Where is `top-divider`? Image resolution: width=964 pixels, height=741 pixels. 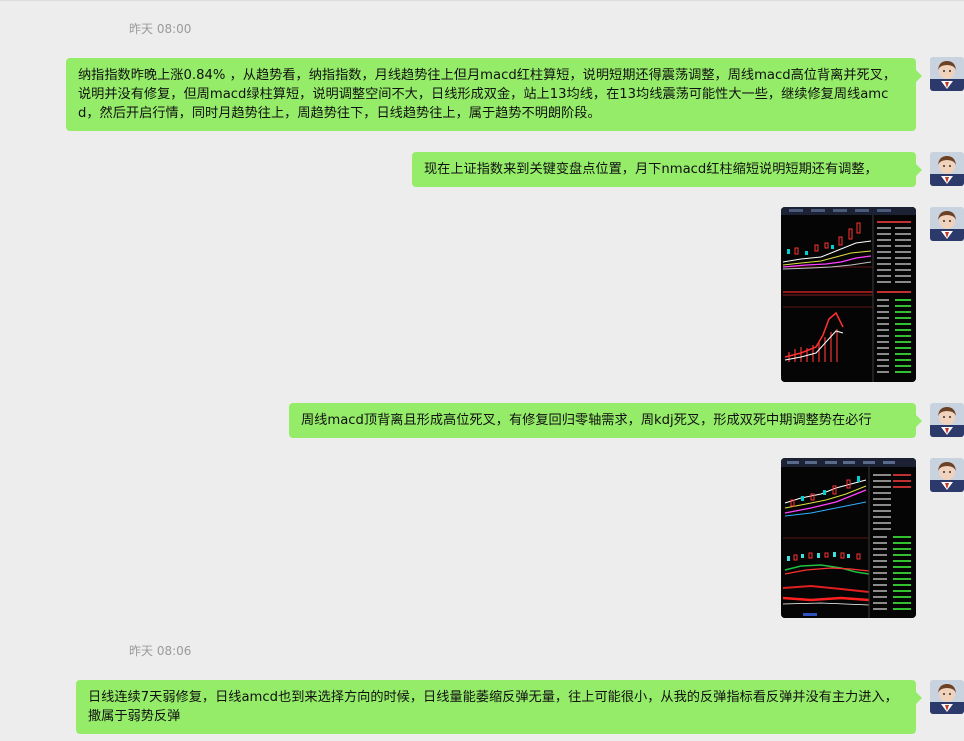
top-divider is located at coordinates (482, 0).